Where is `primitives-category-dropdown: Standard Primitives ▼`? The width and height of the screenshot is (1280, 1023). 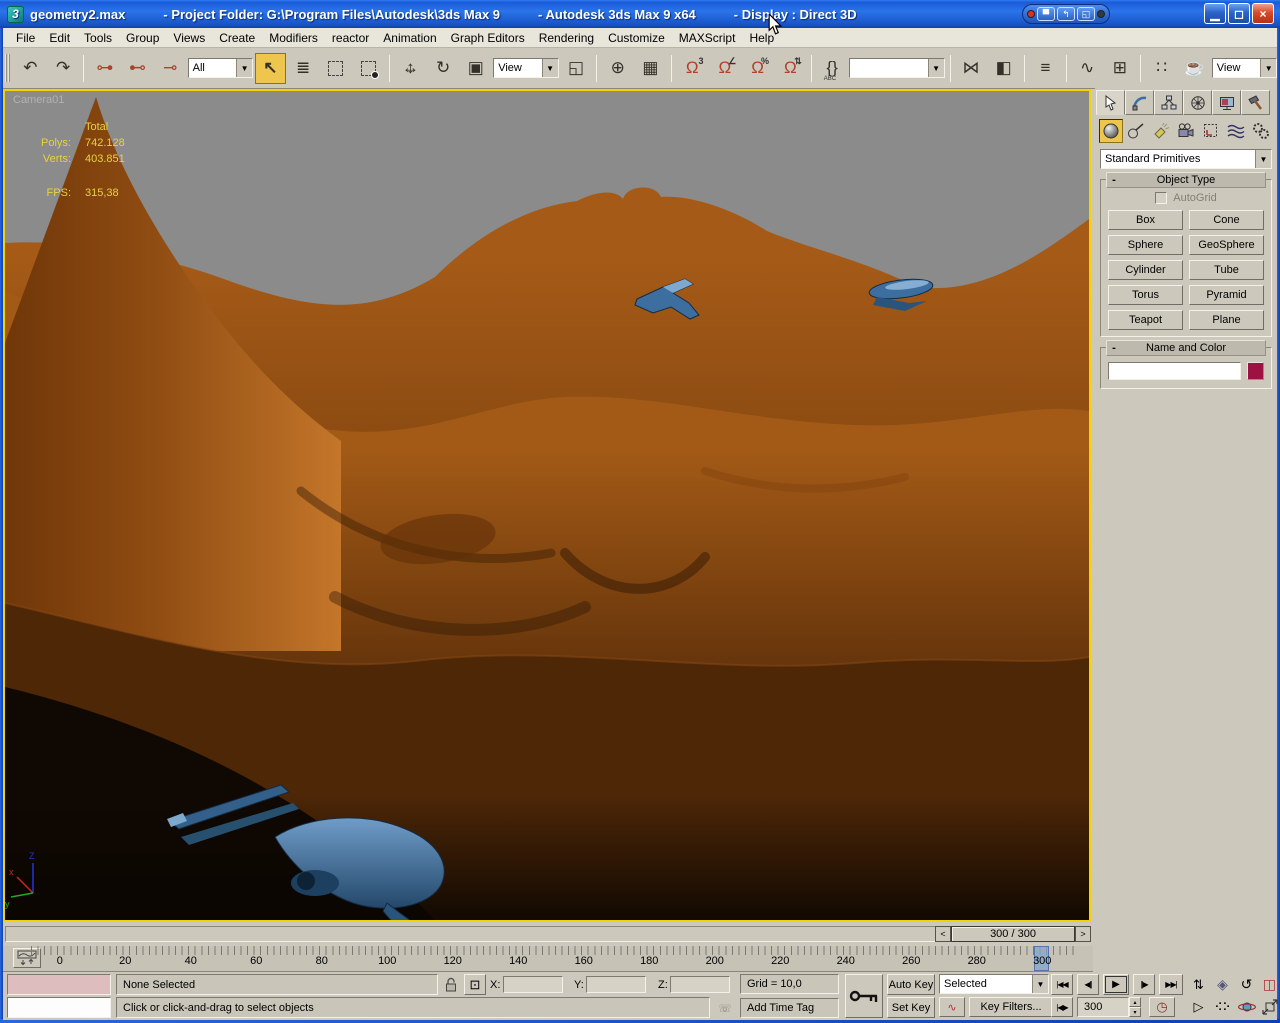 primitives-category-dropdown: Standard Primitives ▼ is located at coordinates (1186, 159).